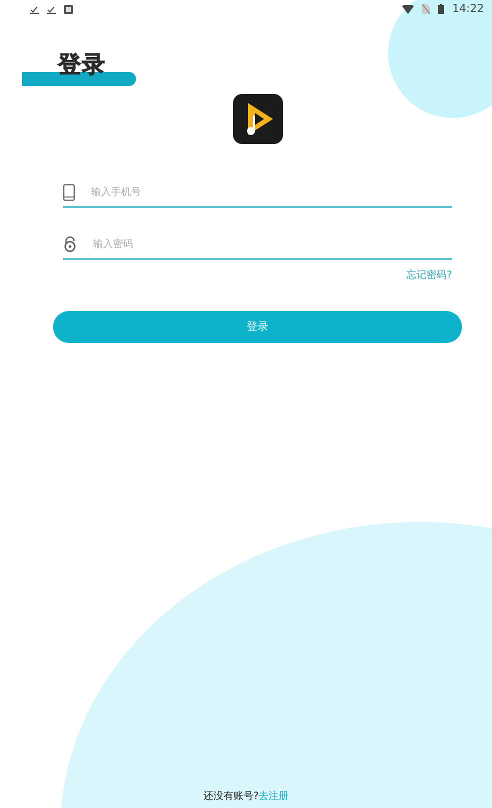 The height and width of the screenshot is (808, 492). Describe the element at coordinates (231, 797) in the screenshot. I see `register-prompt: 还没有账号?` at that location.